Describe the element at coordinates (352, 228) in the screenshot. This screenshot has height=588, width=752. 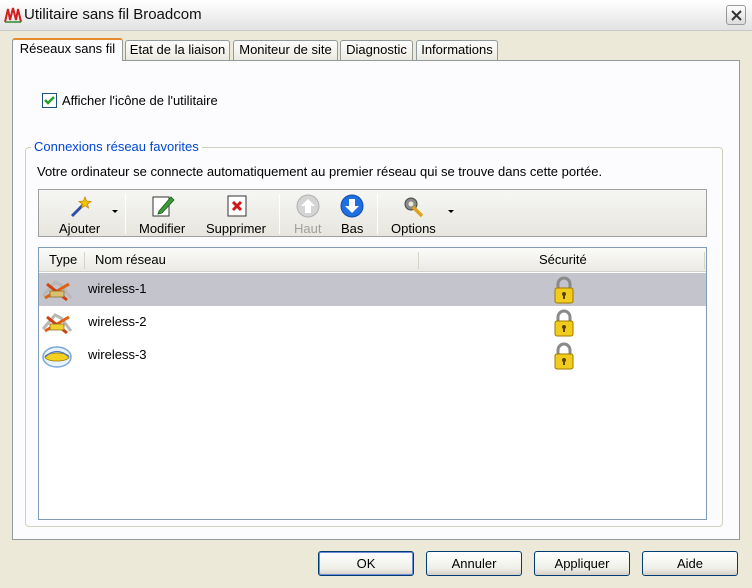
I see `move-down-label: Bas` at that location.